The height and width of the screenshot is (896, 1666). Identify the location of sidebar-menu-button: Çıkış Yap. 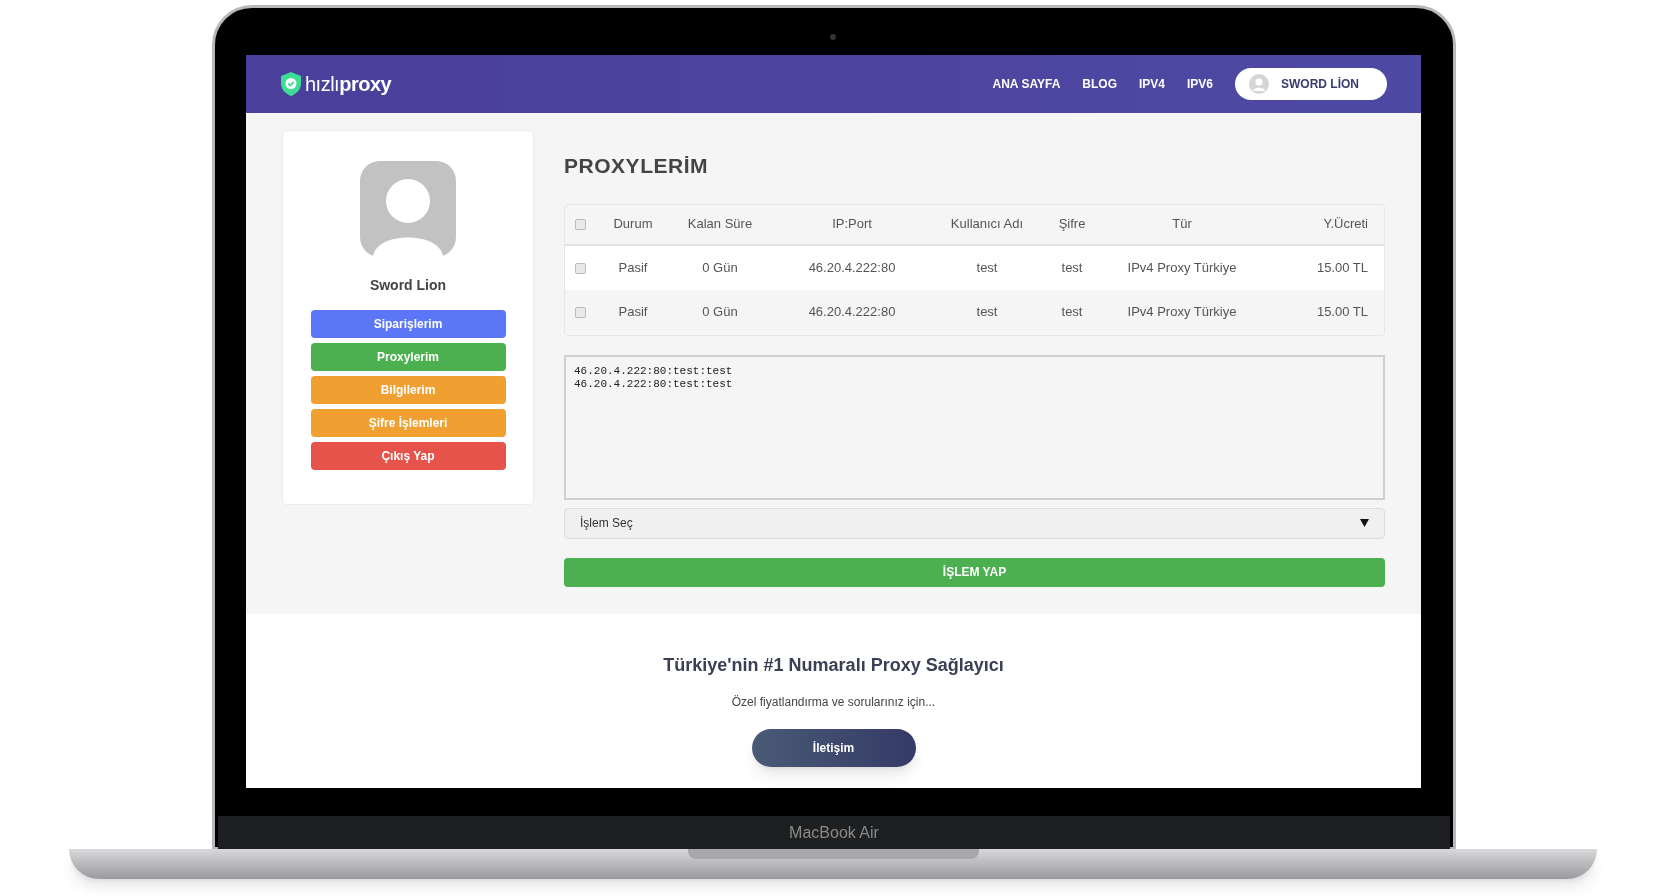
(408, 456).